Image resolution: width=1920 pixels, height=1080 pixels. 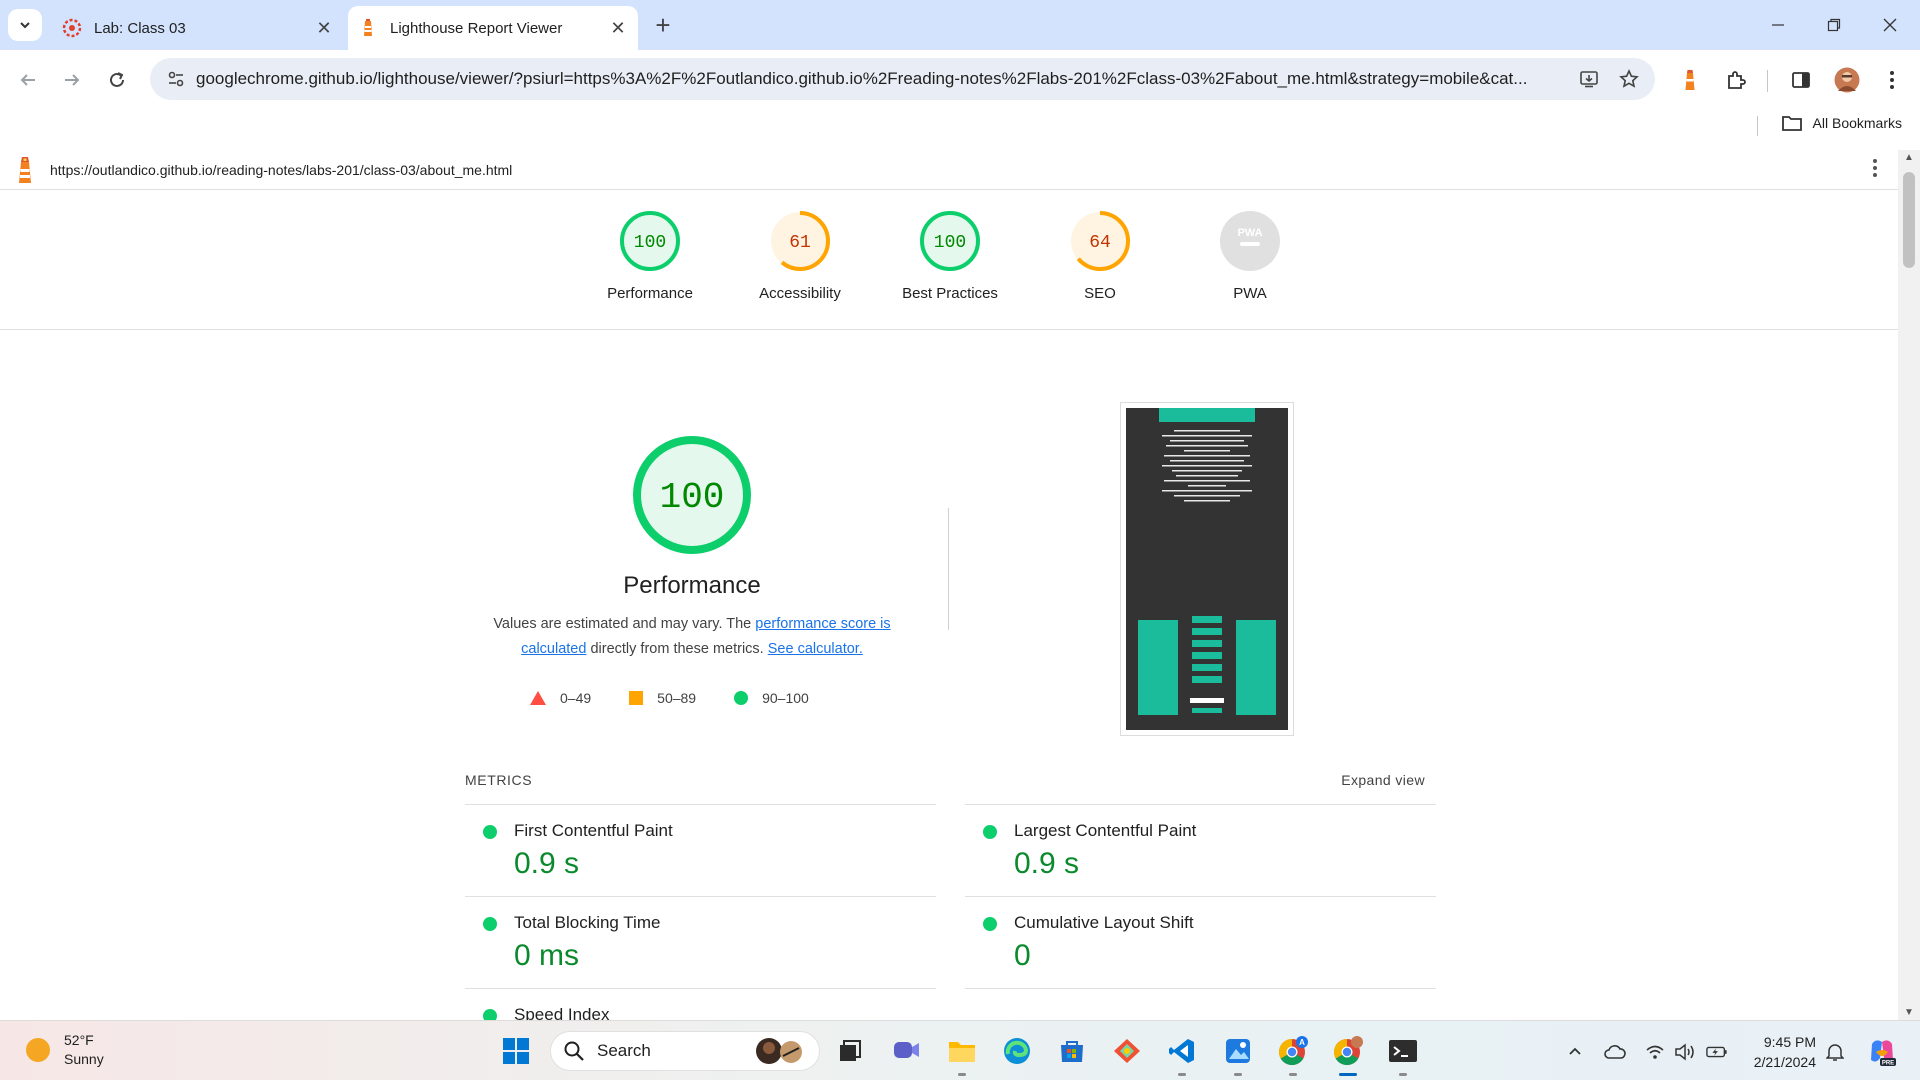 I want to click on git-kraken-button, so click(x=1127, y=1051).